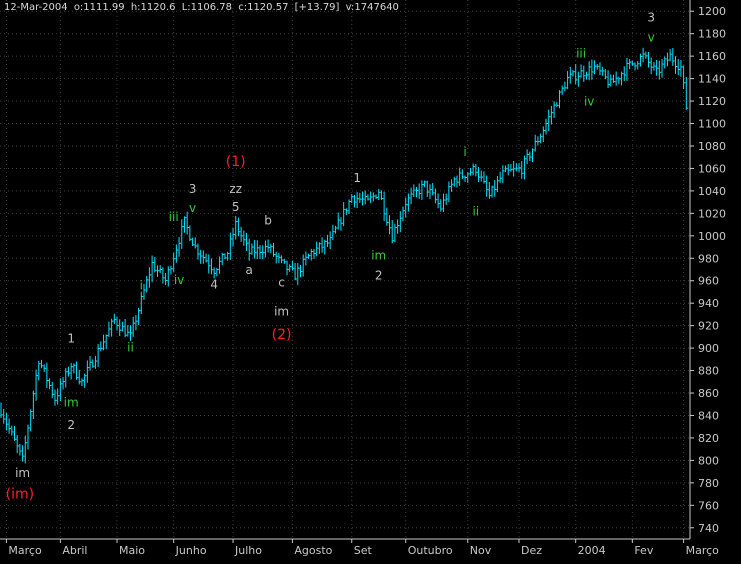  What do you see at coordinates (132, 550) in the screenshot?
I see `x-tick-label: Maio` at bounding box center [132, 550].